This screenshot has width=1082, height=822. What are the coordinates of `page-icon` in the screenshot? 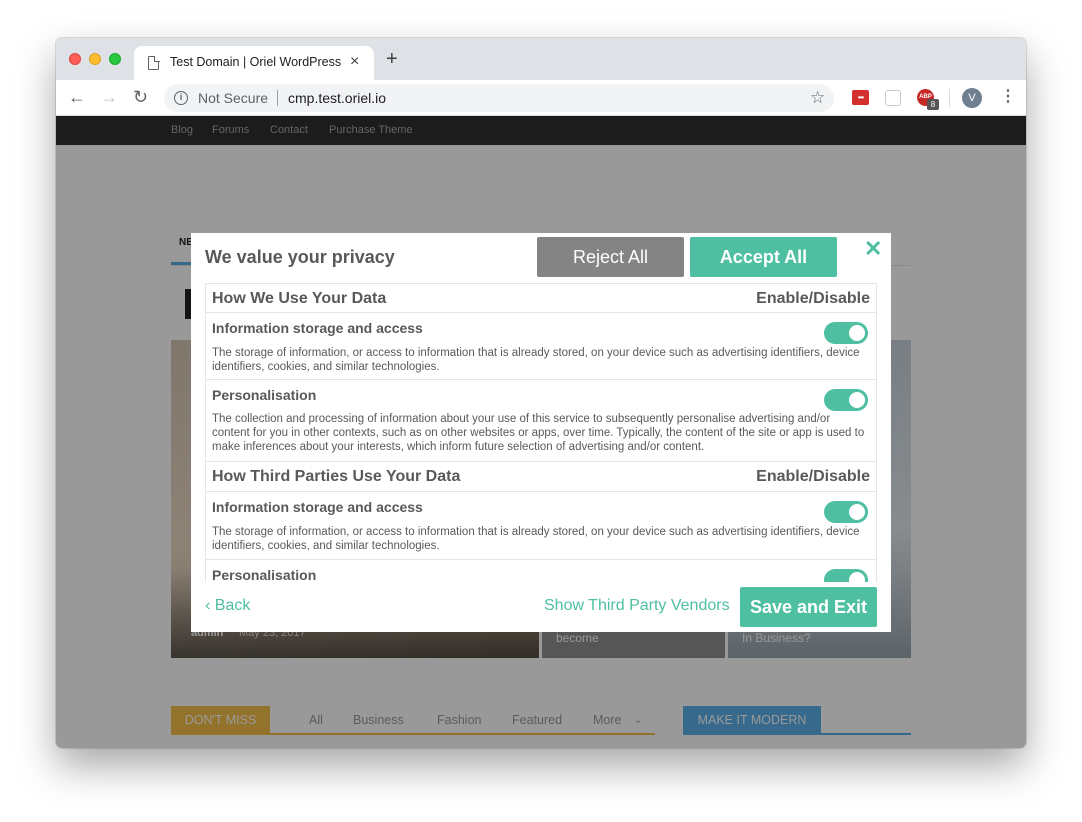 It's located at (154, 62).